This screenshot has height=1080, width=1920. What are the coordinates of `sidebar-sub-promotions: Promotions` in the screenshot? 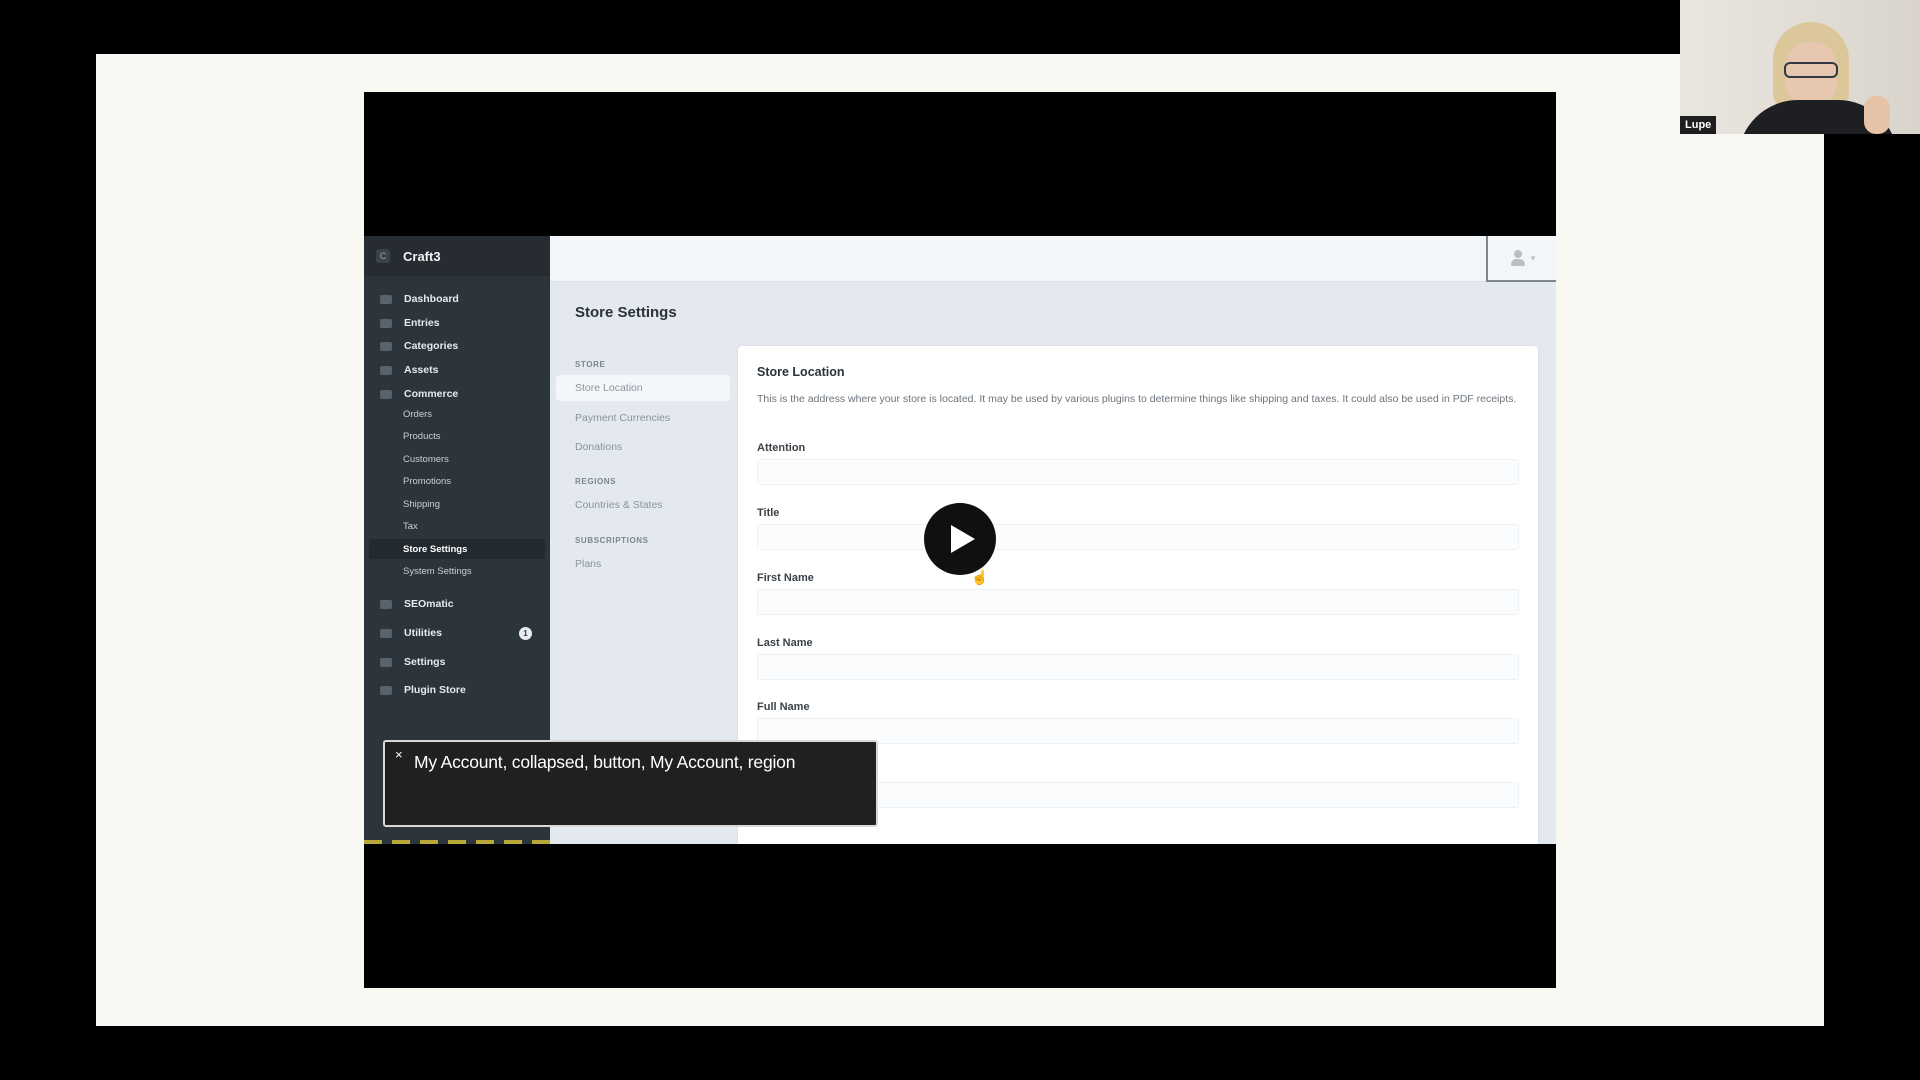 It's located at (457, 481).